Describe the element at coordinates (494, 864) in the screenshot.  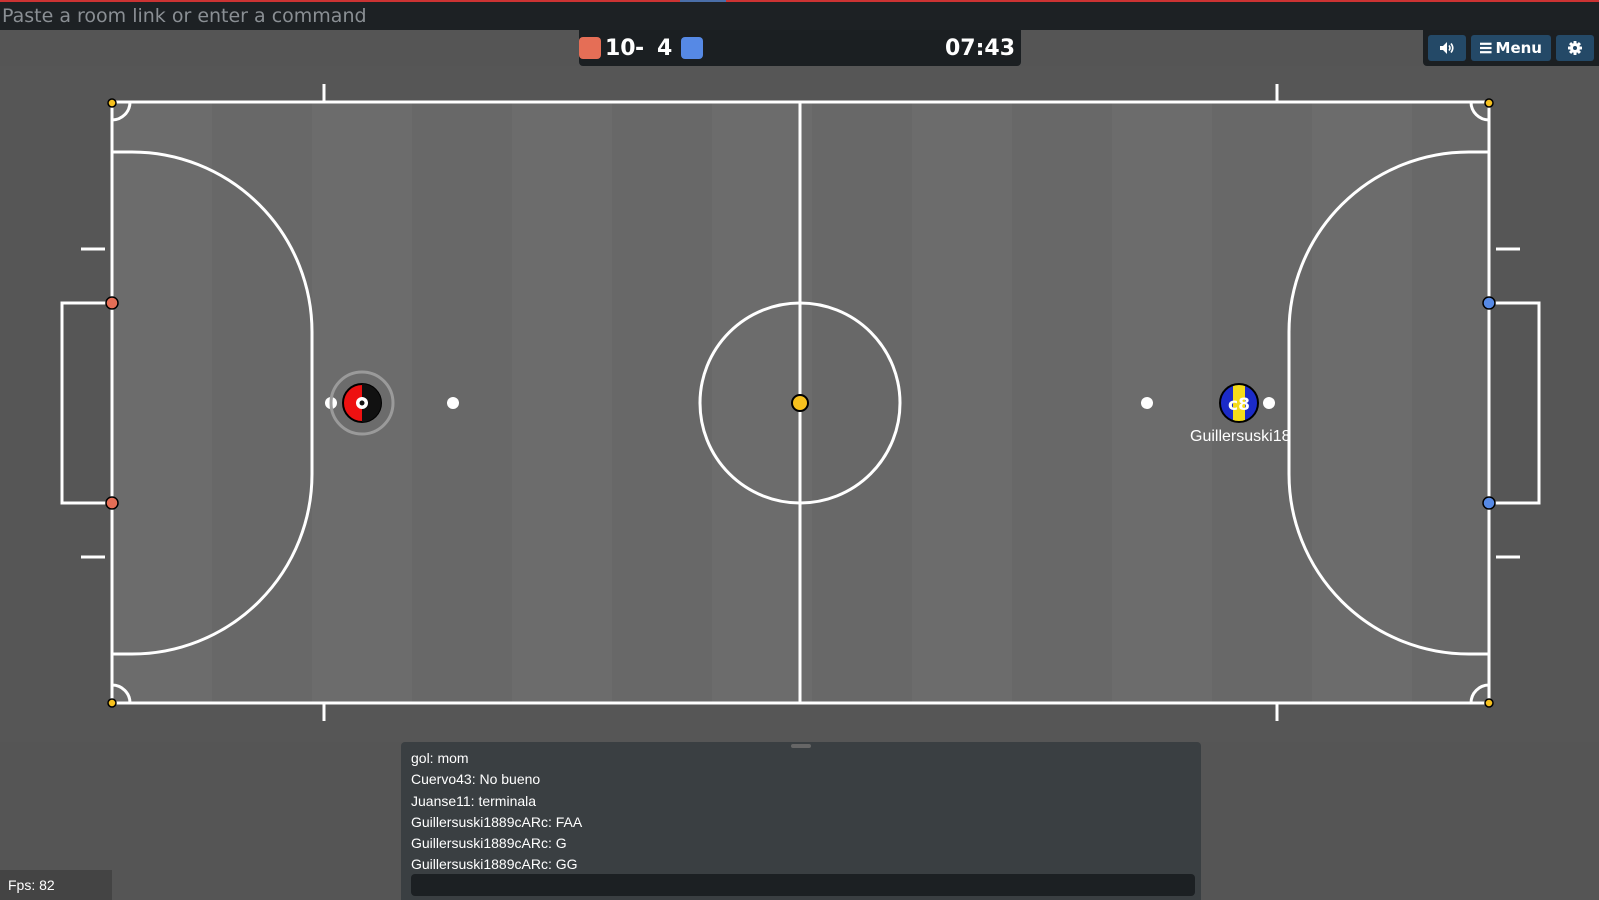
I see `chat-message: Guillersuski1889cARc: GG` at that location.